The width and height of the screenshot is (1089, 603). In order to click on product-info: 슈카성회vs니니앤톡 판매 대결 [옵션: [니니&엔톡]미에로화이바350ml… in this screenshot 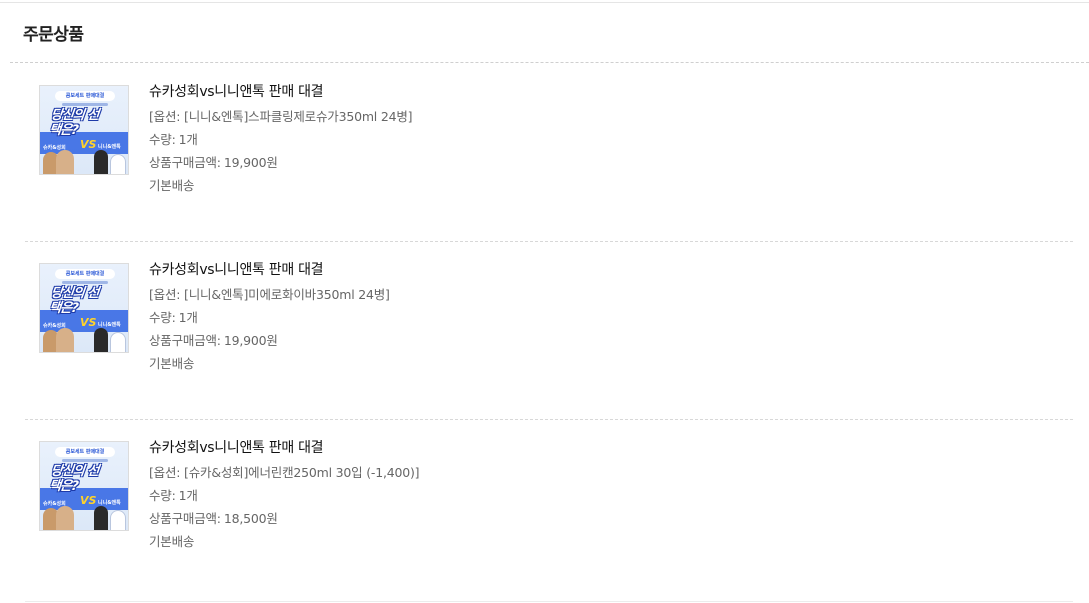, I will do `click(499, 317)`.